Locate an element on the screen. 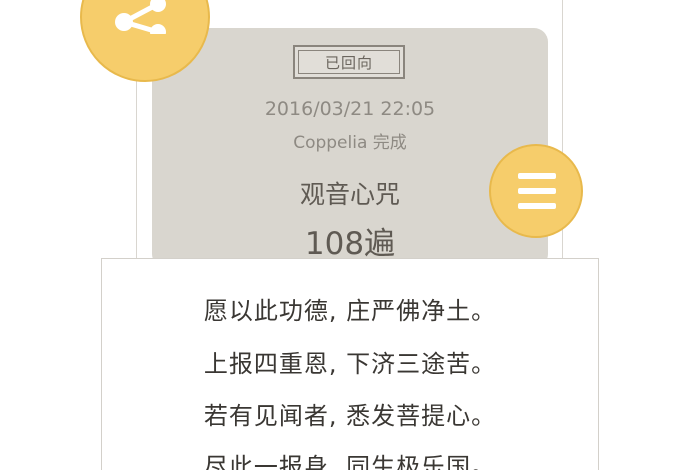 The image size is (700, 470). status-badge-label: 已回向 is located at coordinates (348, 62).